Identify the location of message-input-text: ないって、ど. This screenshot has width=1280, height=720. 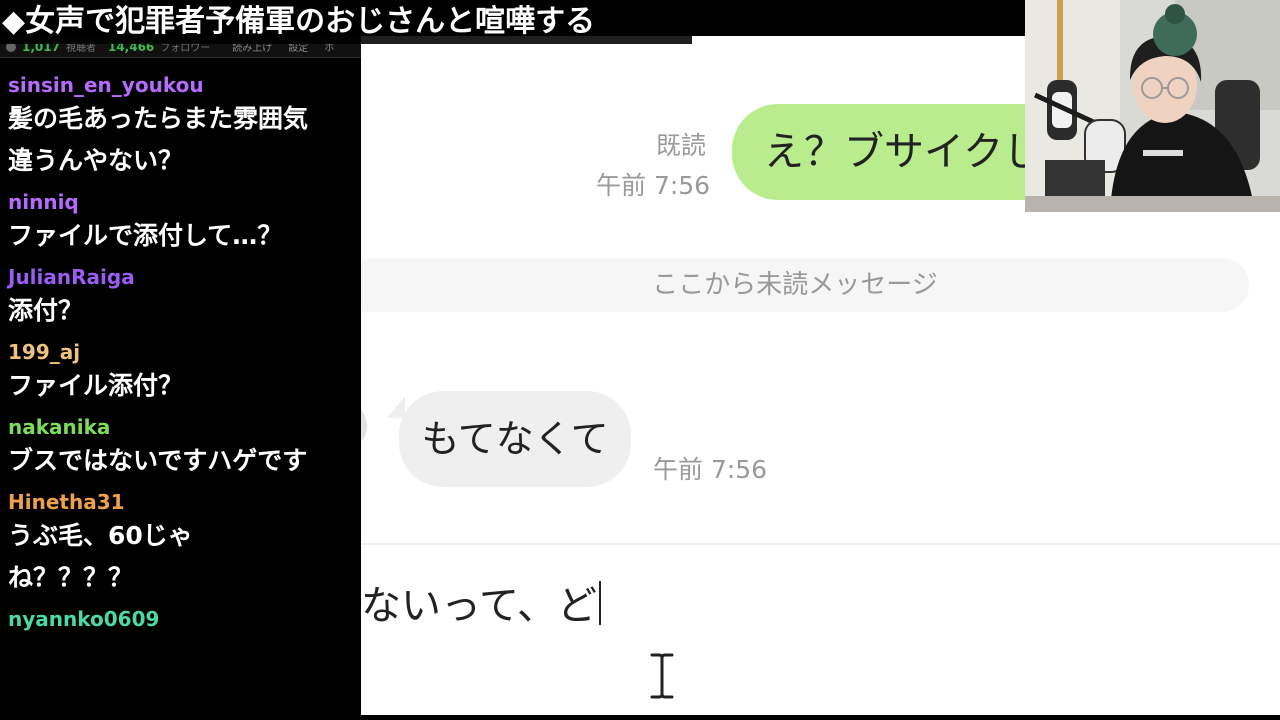
(479, 606).